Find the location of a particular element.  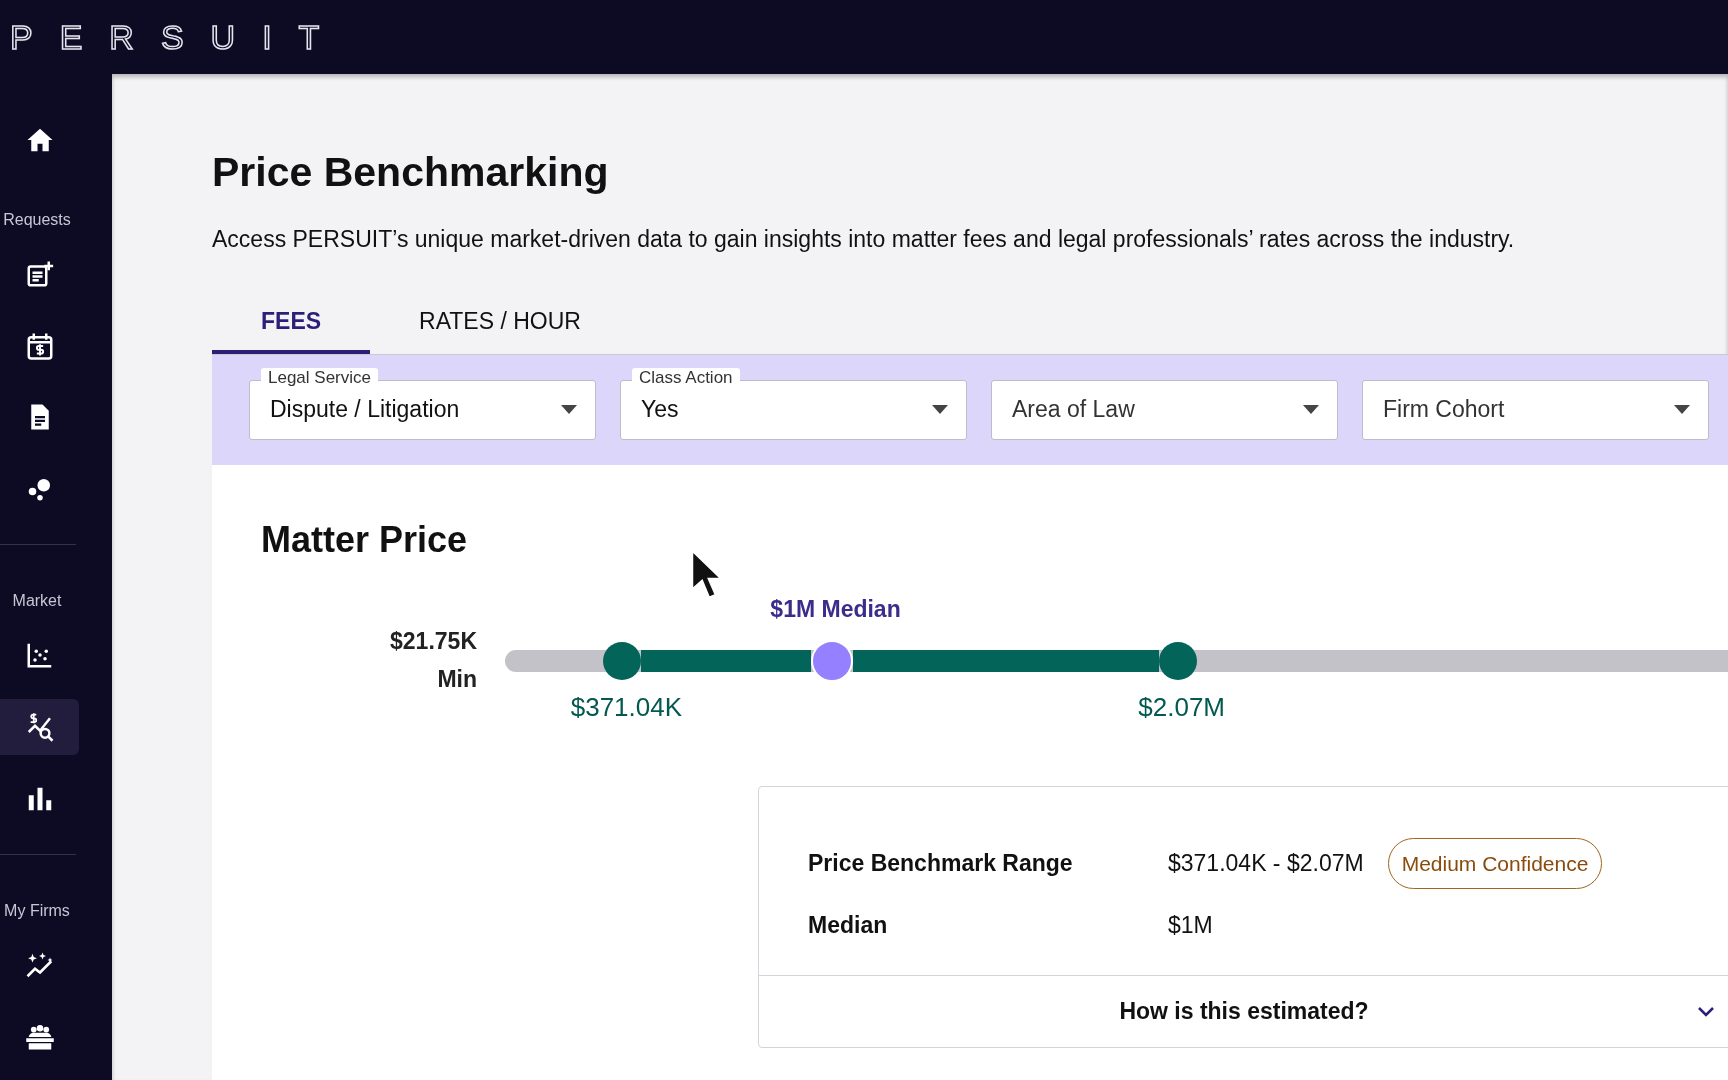

range-high-label: $2.07M is located at coordinates (1181, 707).